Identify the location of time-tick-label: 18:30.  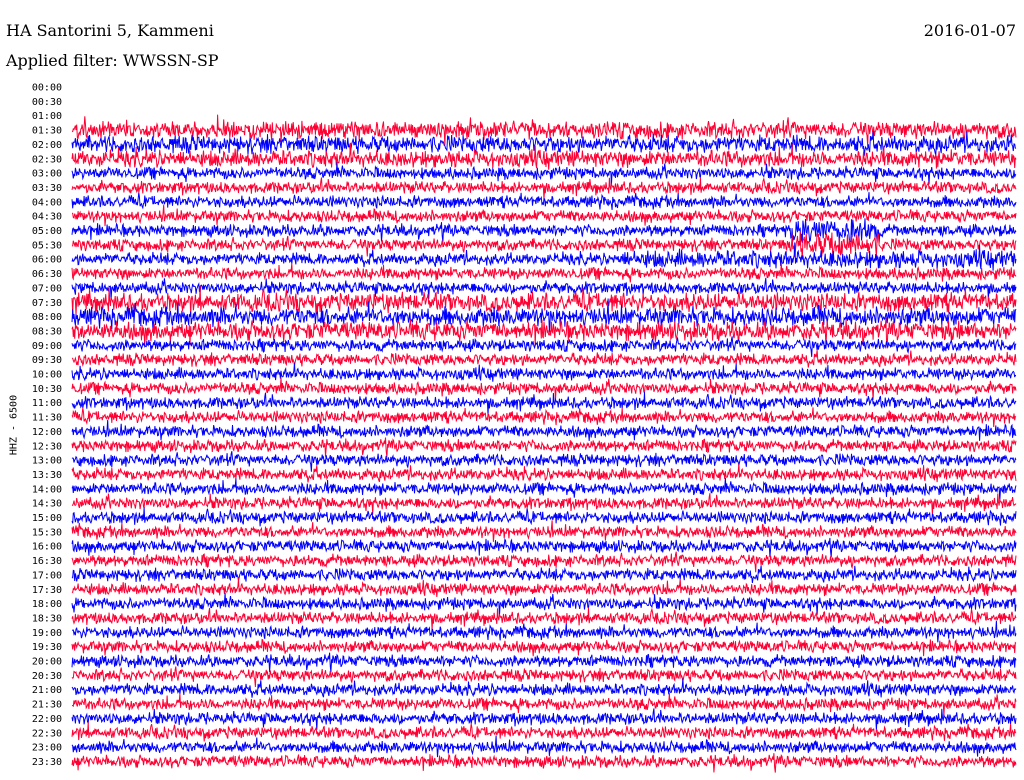
(47, 618).